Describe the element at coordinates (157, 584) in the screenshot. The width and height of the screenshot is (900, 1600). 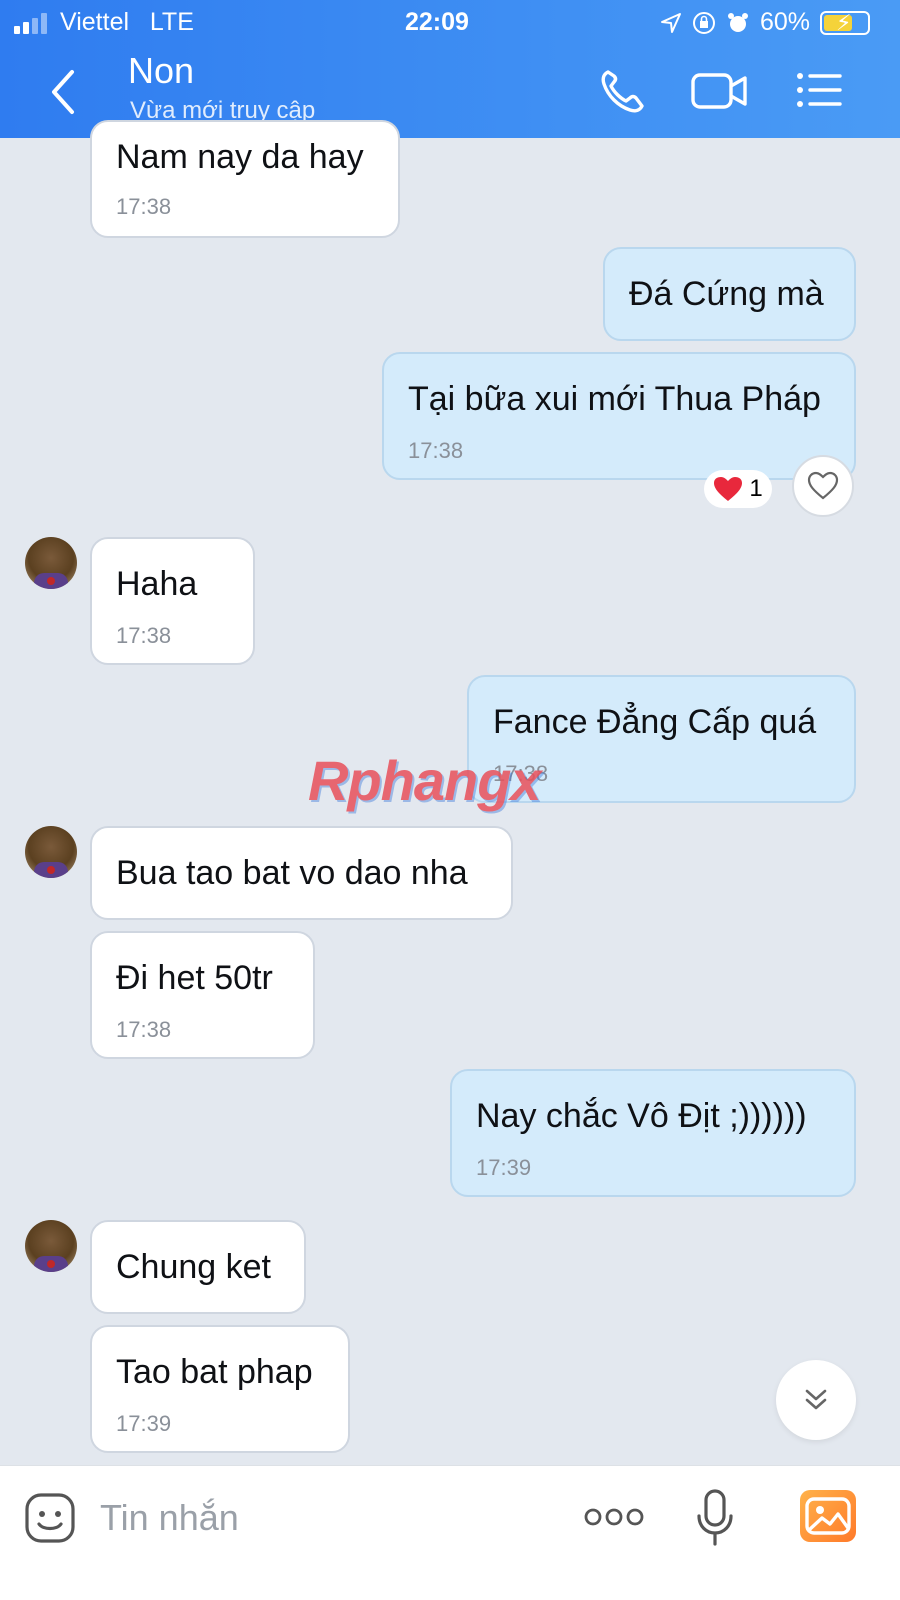
I see `message-text: Haha` at that location.